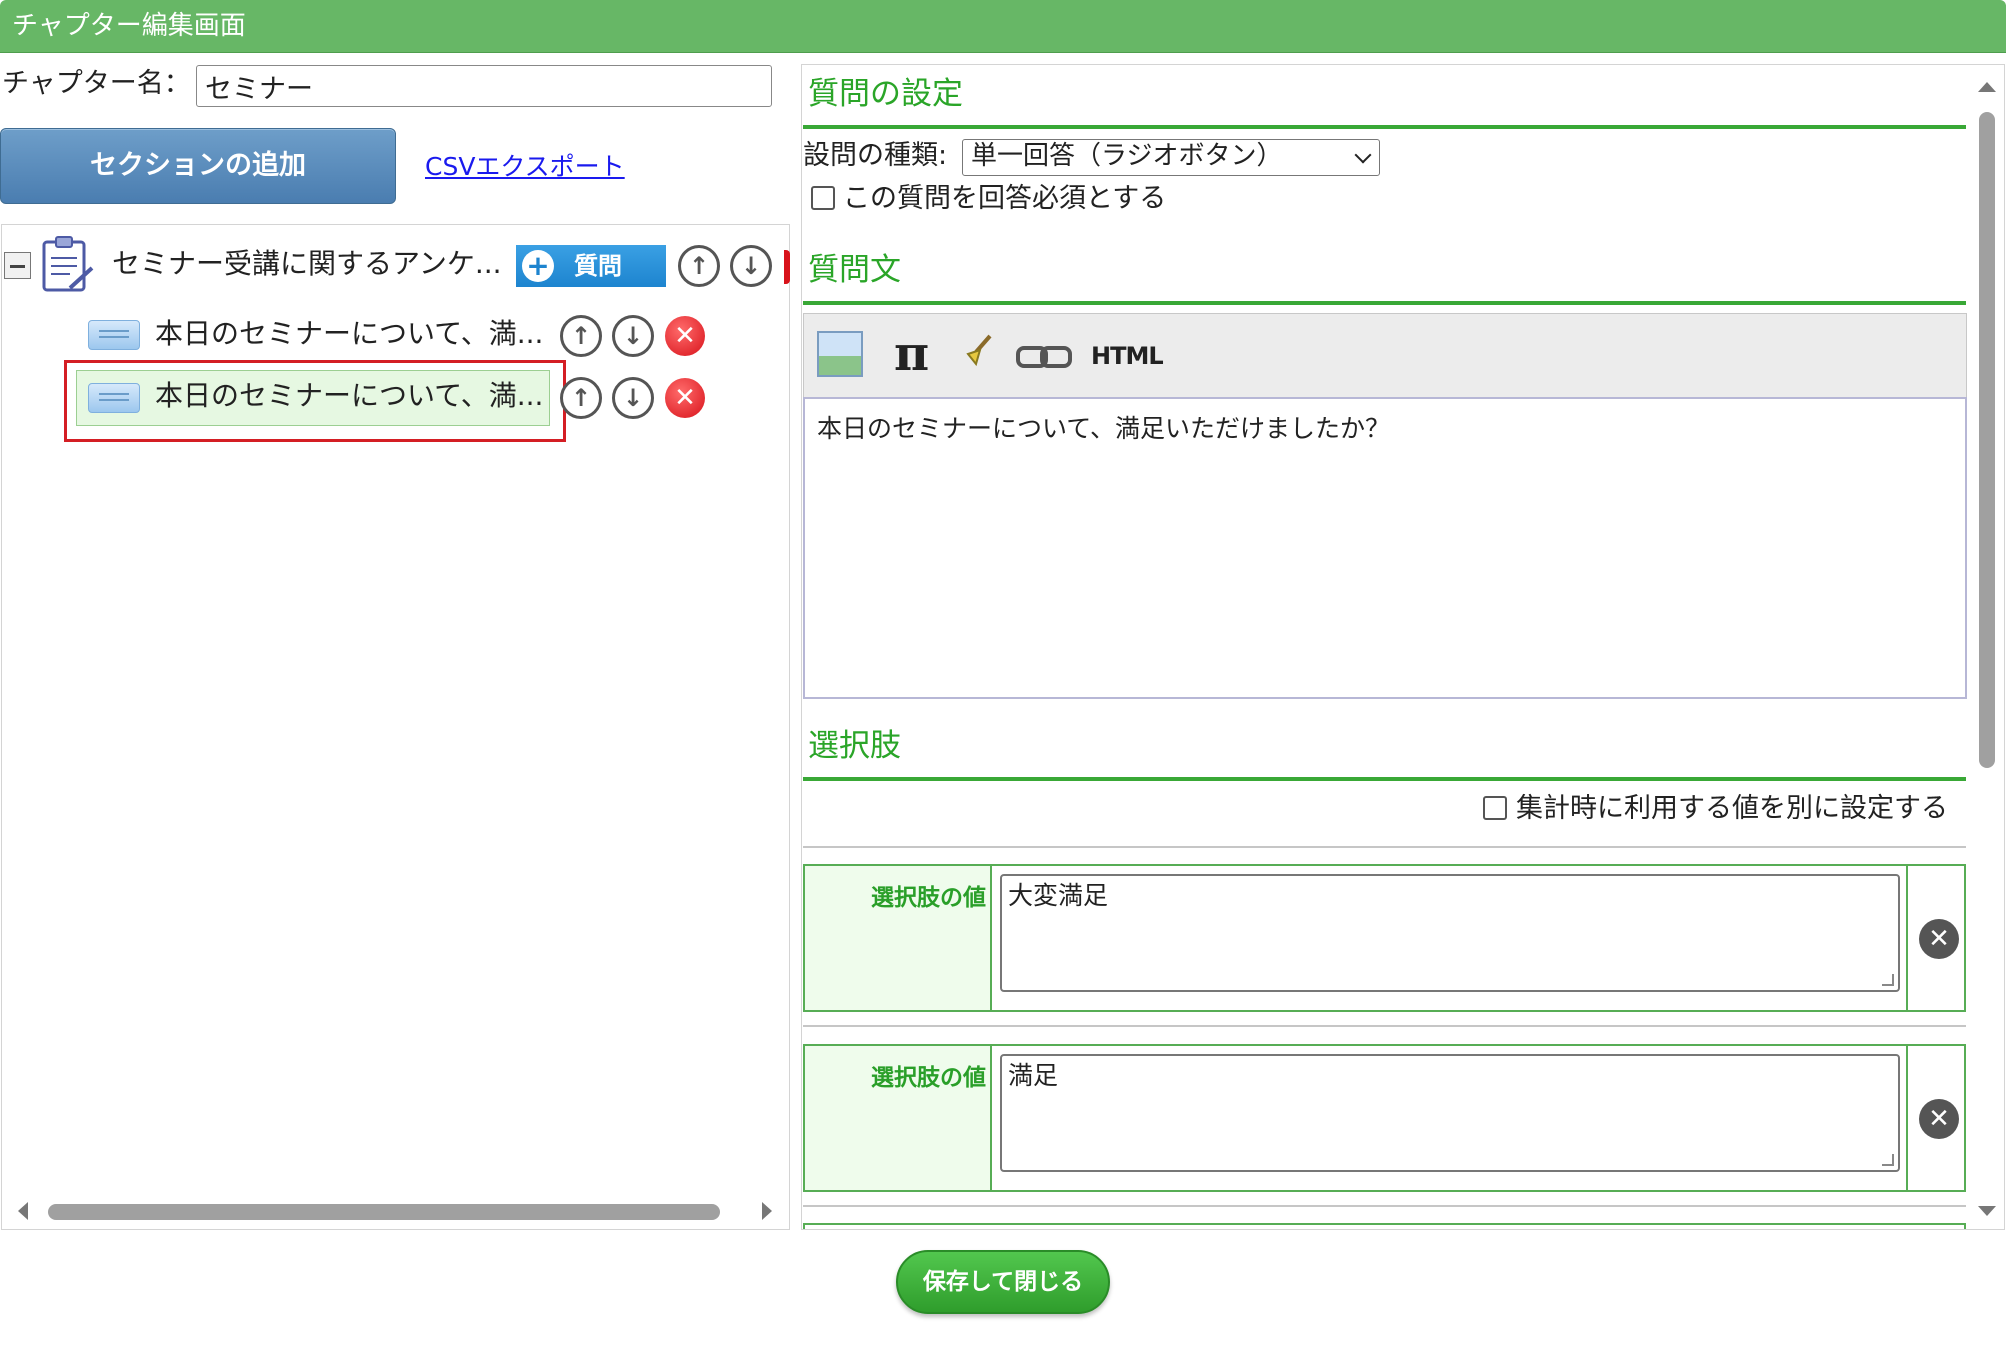 The width and height of the screenshot is (2006, 1358). Describe the element at coordinates (1987, 87) in the screenshot. I see `scroll-up-icon` at that location.